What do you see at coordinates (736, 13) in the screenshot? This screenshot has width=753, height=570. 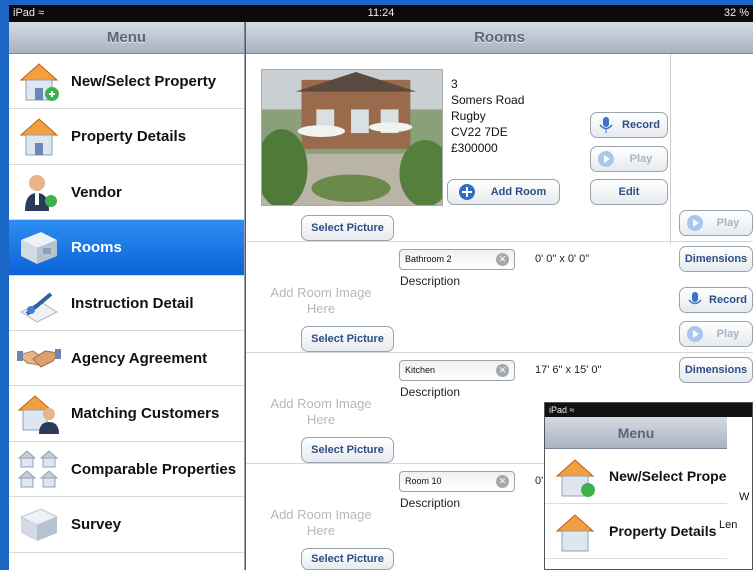 I see `battery-indicator: 32 %` at bounding box center [736, 13].